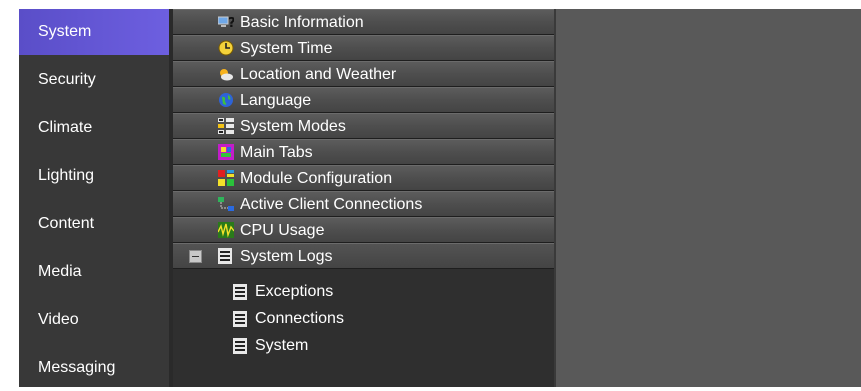  I want to click on tree-item-main-tabs: Main Tabs, so click(363, 152).